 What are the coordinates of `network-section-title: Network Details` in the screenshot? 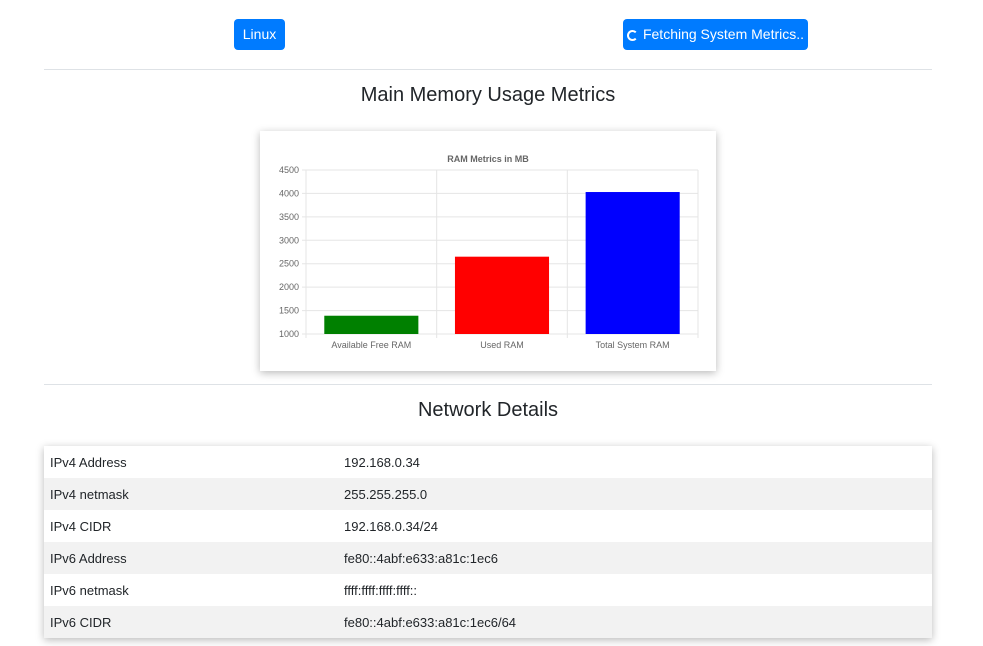 It's located at (488, 410).